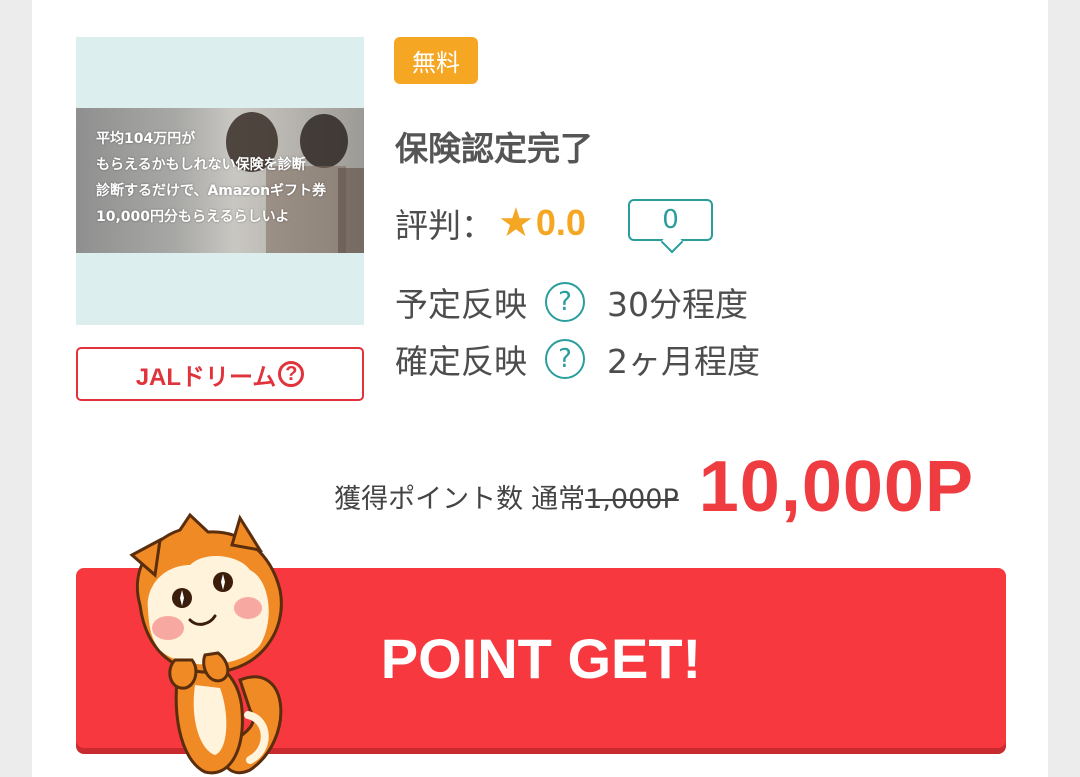 This screenshot has height=777, width=1080. Describe the element at coordinates (541, 658) in the screenshot. I see `point-get-label: POINT GET!` at that location.